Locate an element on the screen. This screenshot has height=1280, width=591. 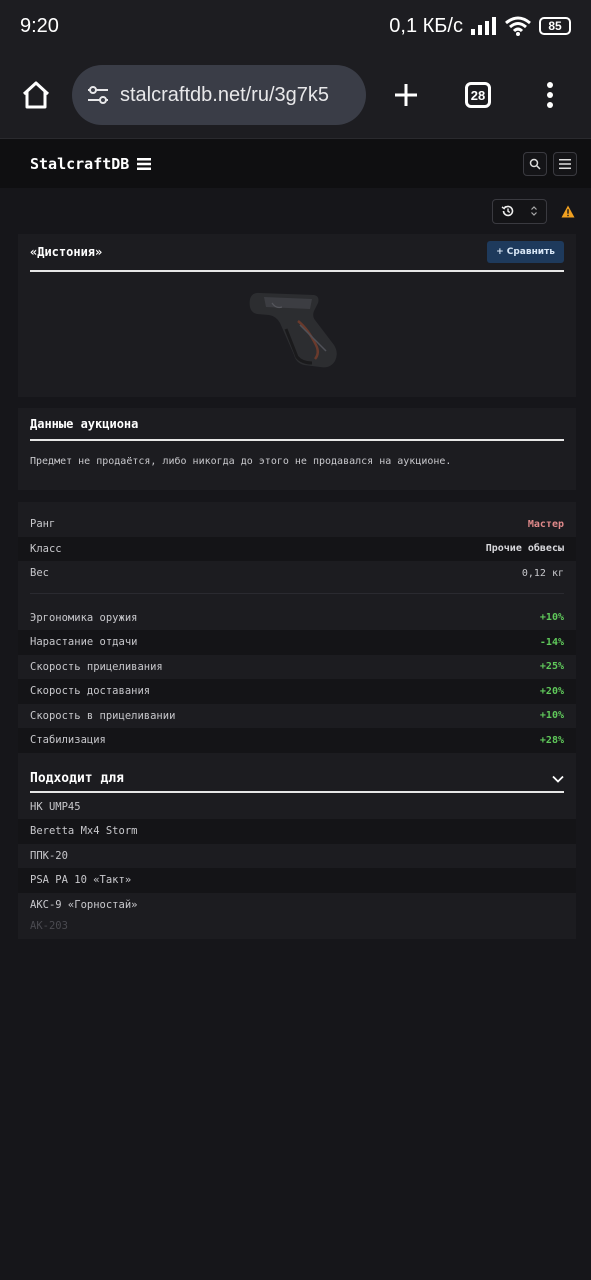
browser-menu-button is located at coordinates (550, 95).